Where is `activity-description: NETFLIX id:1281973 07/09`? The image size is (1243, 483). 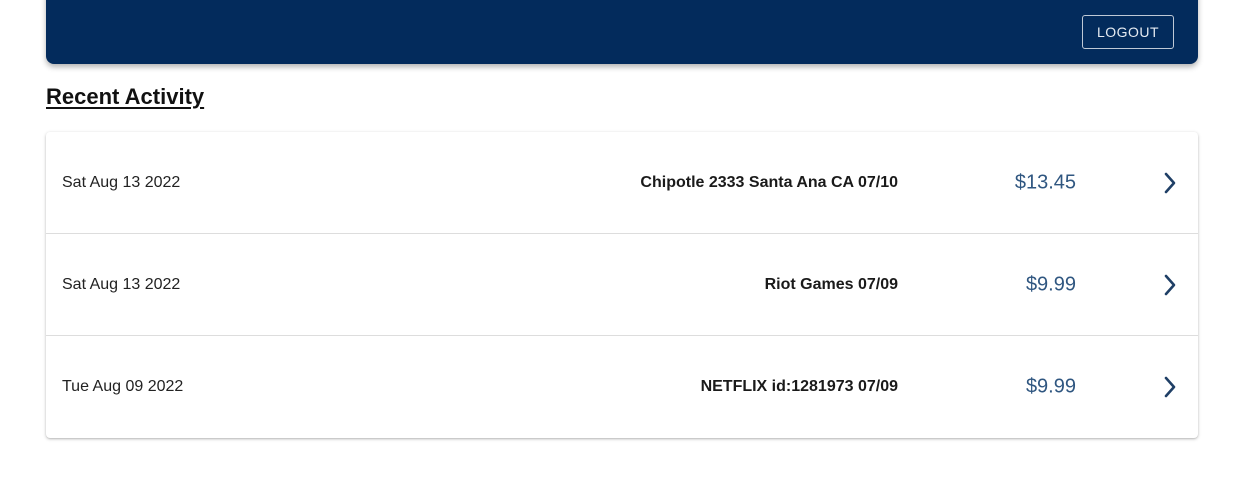 activity-description: NETFLIX id:1281973 07/09 is located at coordinates (799, 386).